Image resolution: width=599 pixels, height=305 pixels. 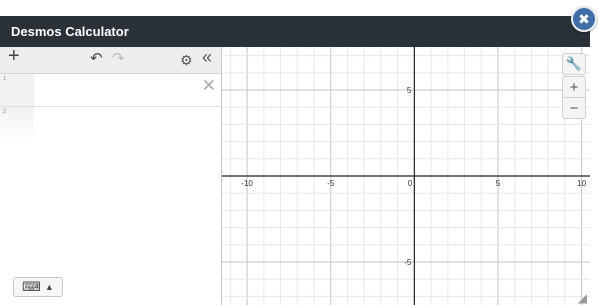 I want to click on x-tick-label: 5, so click(x=498, y=183).